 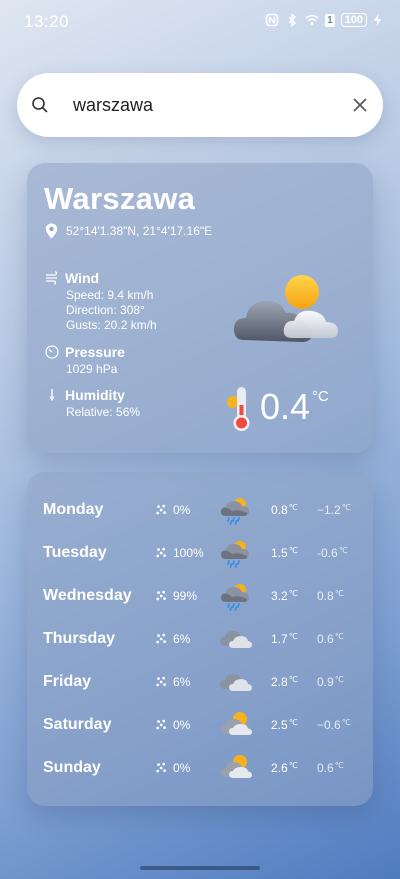 What do you see at coordinates (51, 231) in the screenshot?
I see `location-pin-icon` at bounding box center [51, 231].